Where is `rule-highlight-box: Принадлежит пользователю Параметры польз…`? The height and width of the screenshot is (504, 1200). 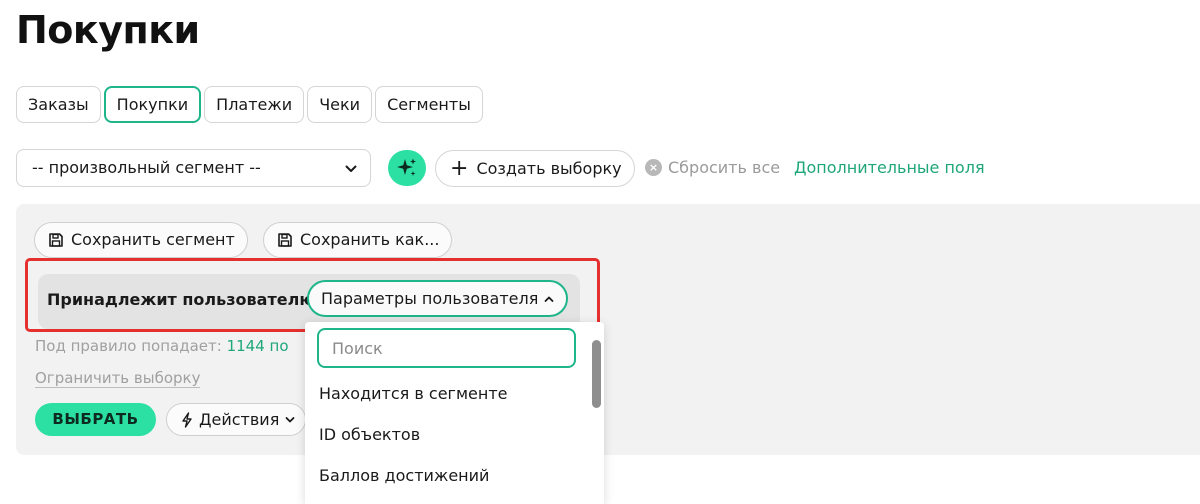 rule-highlight-box: Принадлежит пользователю Параметры польз… is located at coordinates (312, 295).